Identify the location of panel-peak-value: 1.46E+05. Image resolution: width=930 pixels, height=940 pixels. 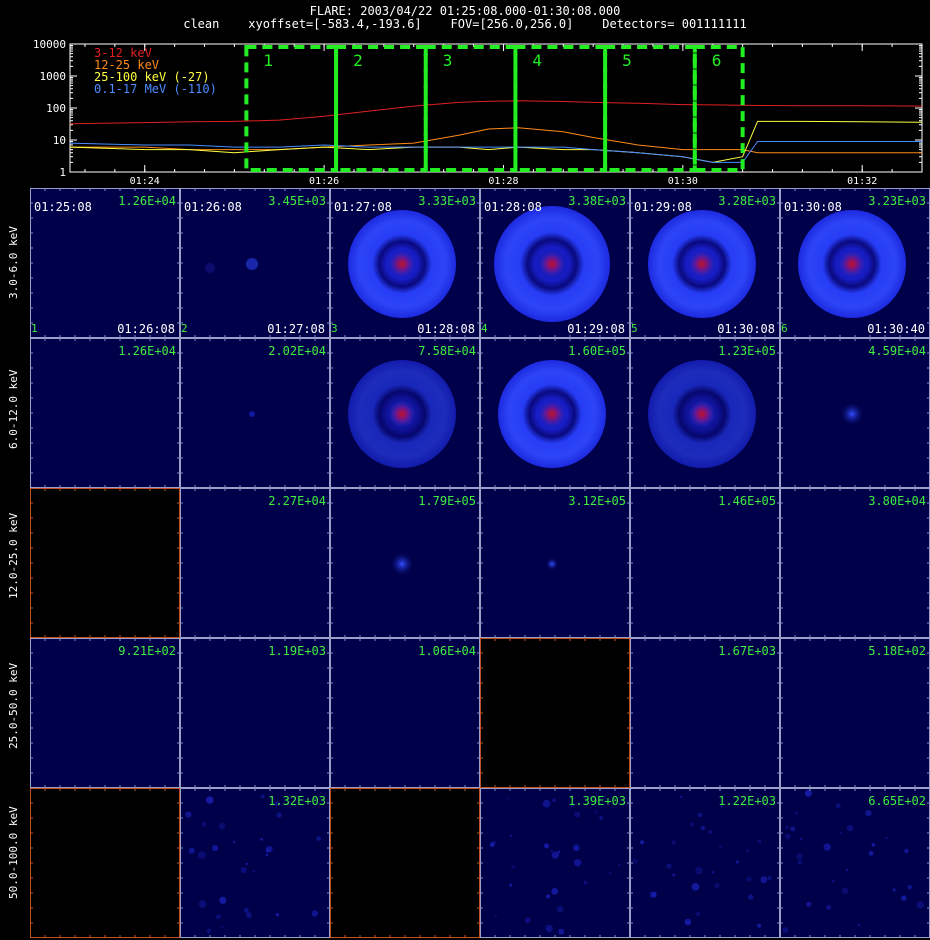
(747, 501).